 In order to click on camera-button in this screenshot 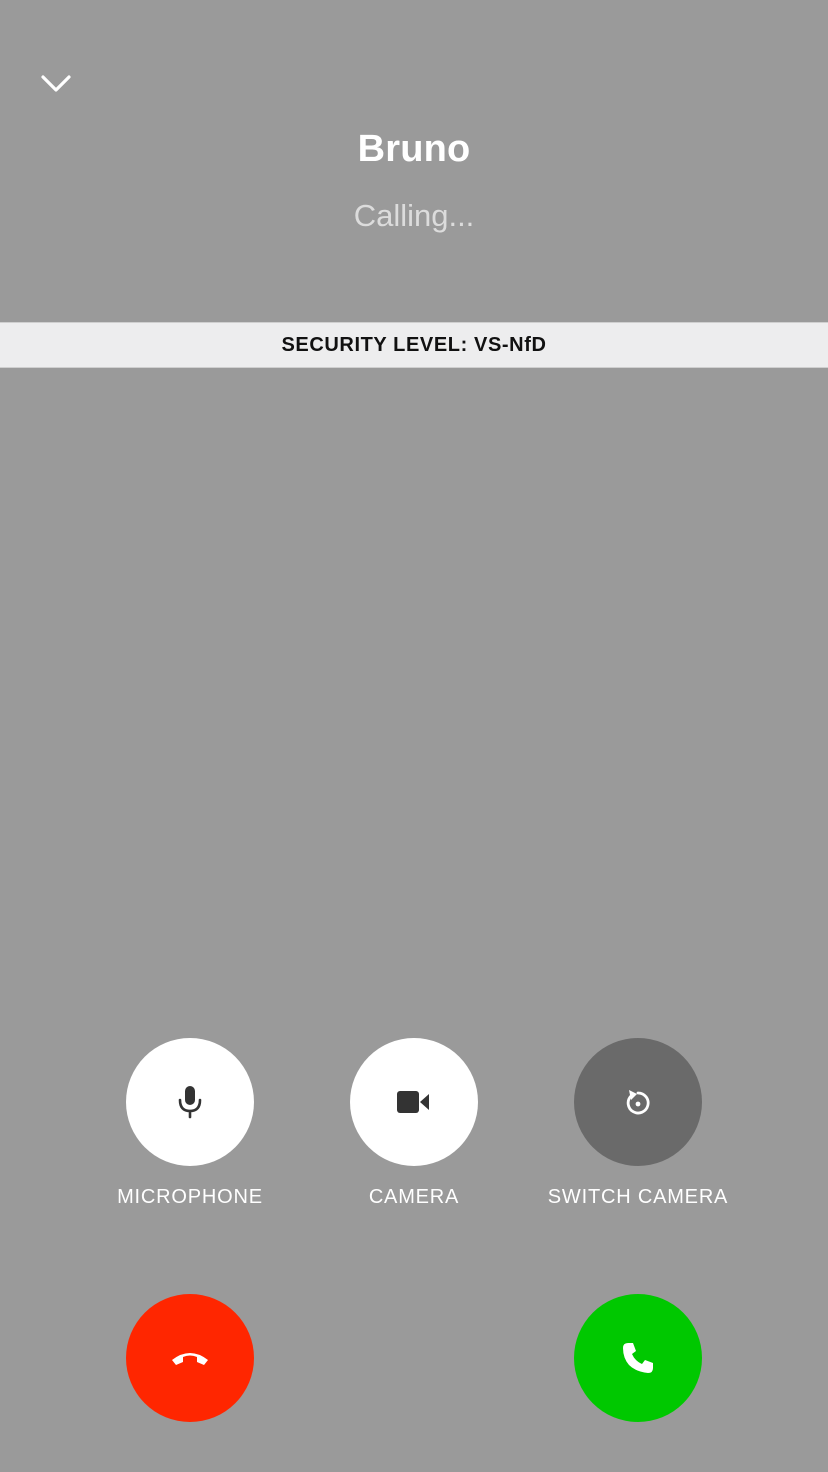, I will do `click(414, 1102)`.